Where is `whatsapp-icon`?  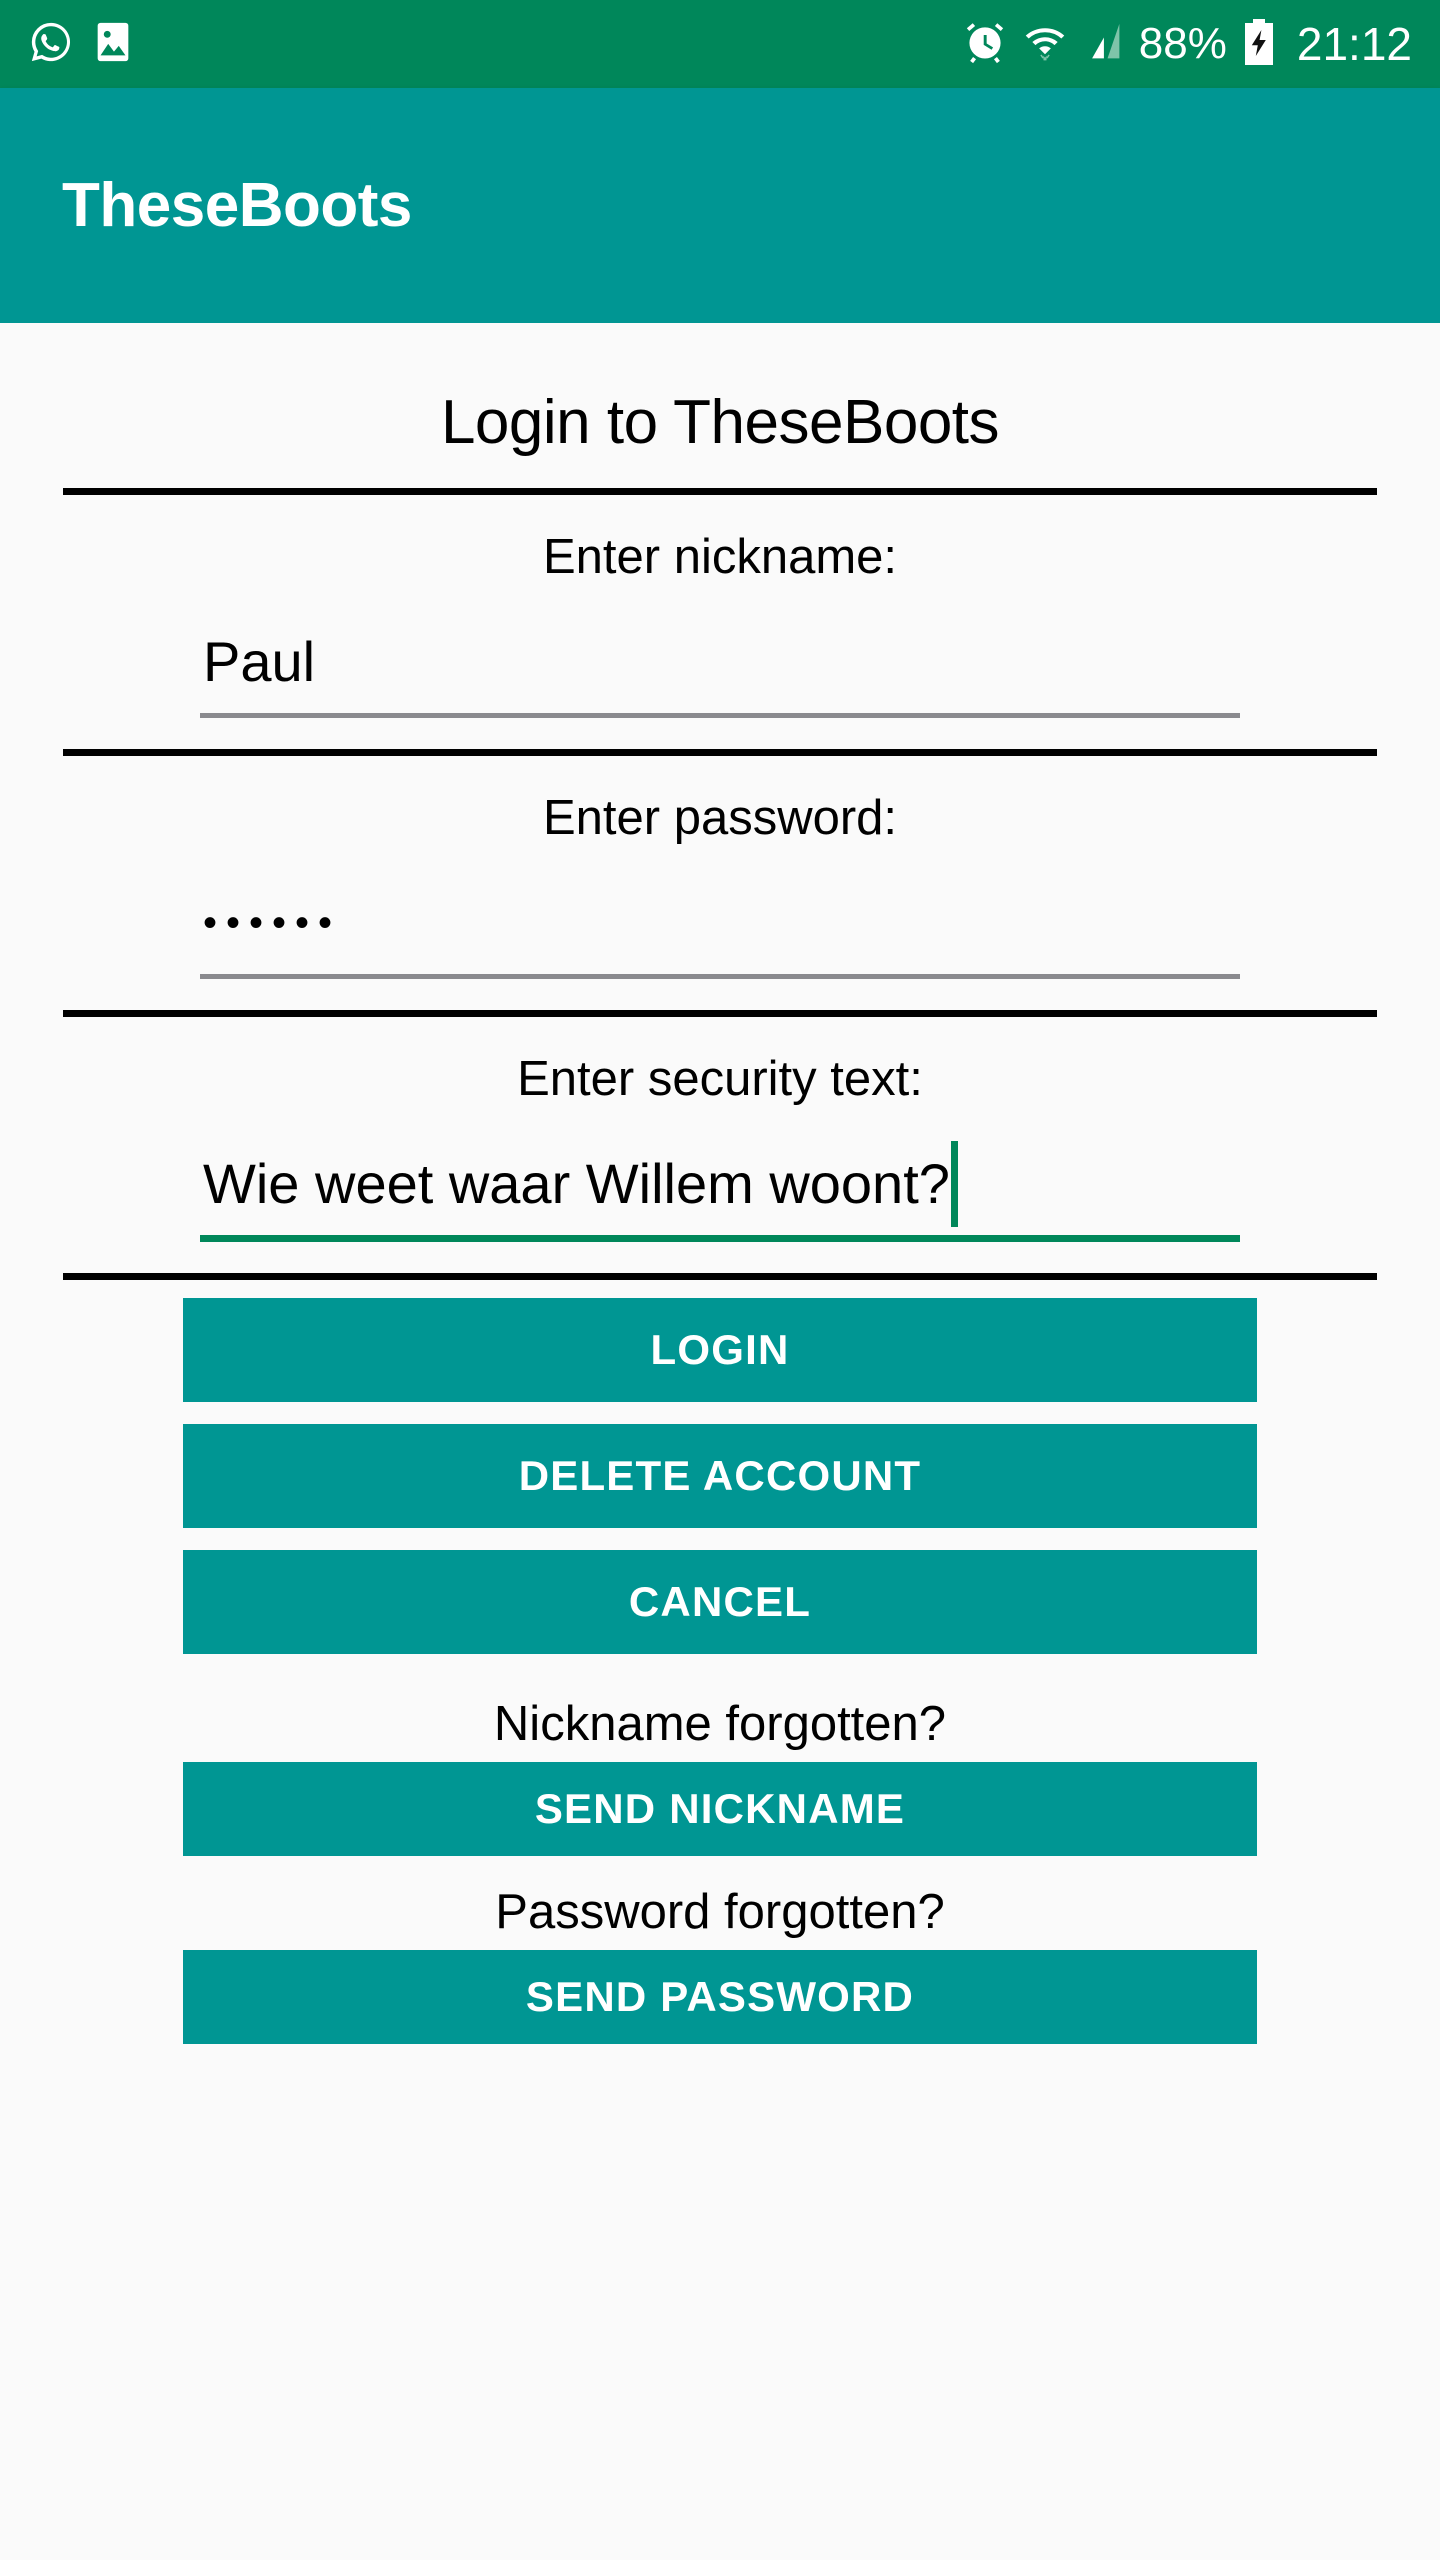 whatsapp-icon is located at coordinates (51, 44).